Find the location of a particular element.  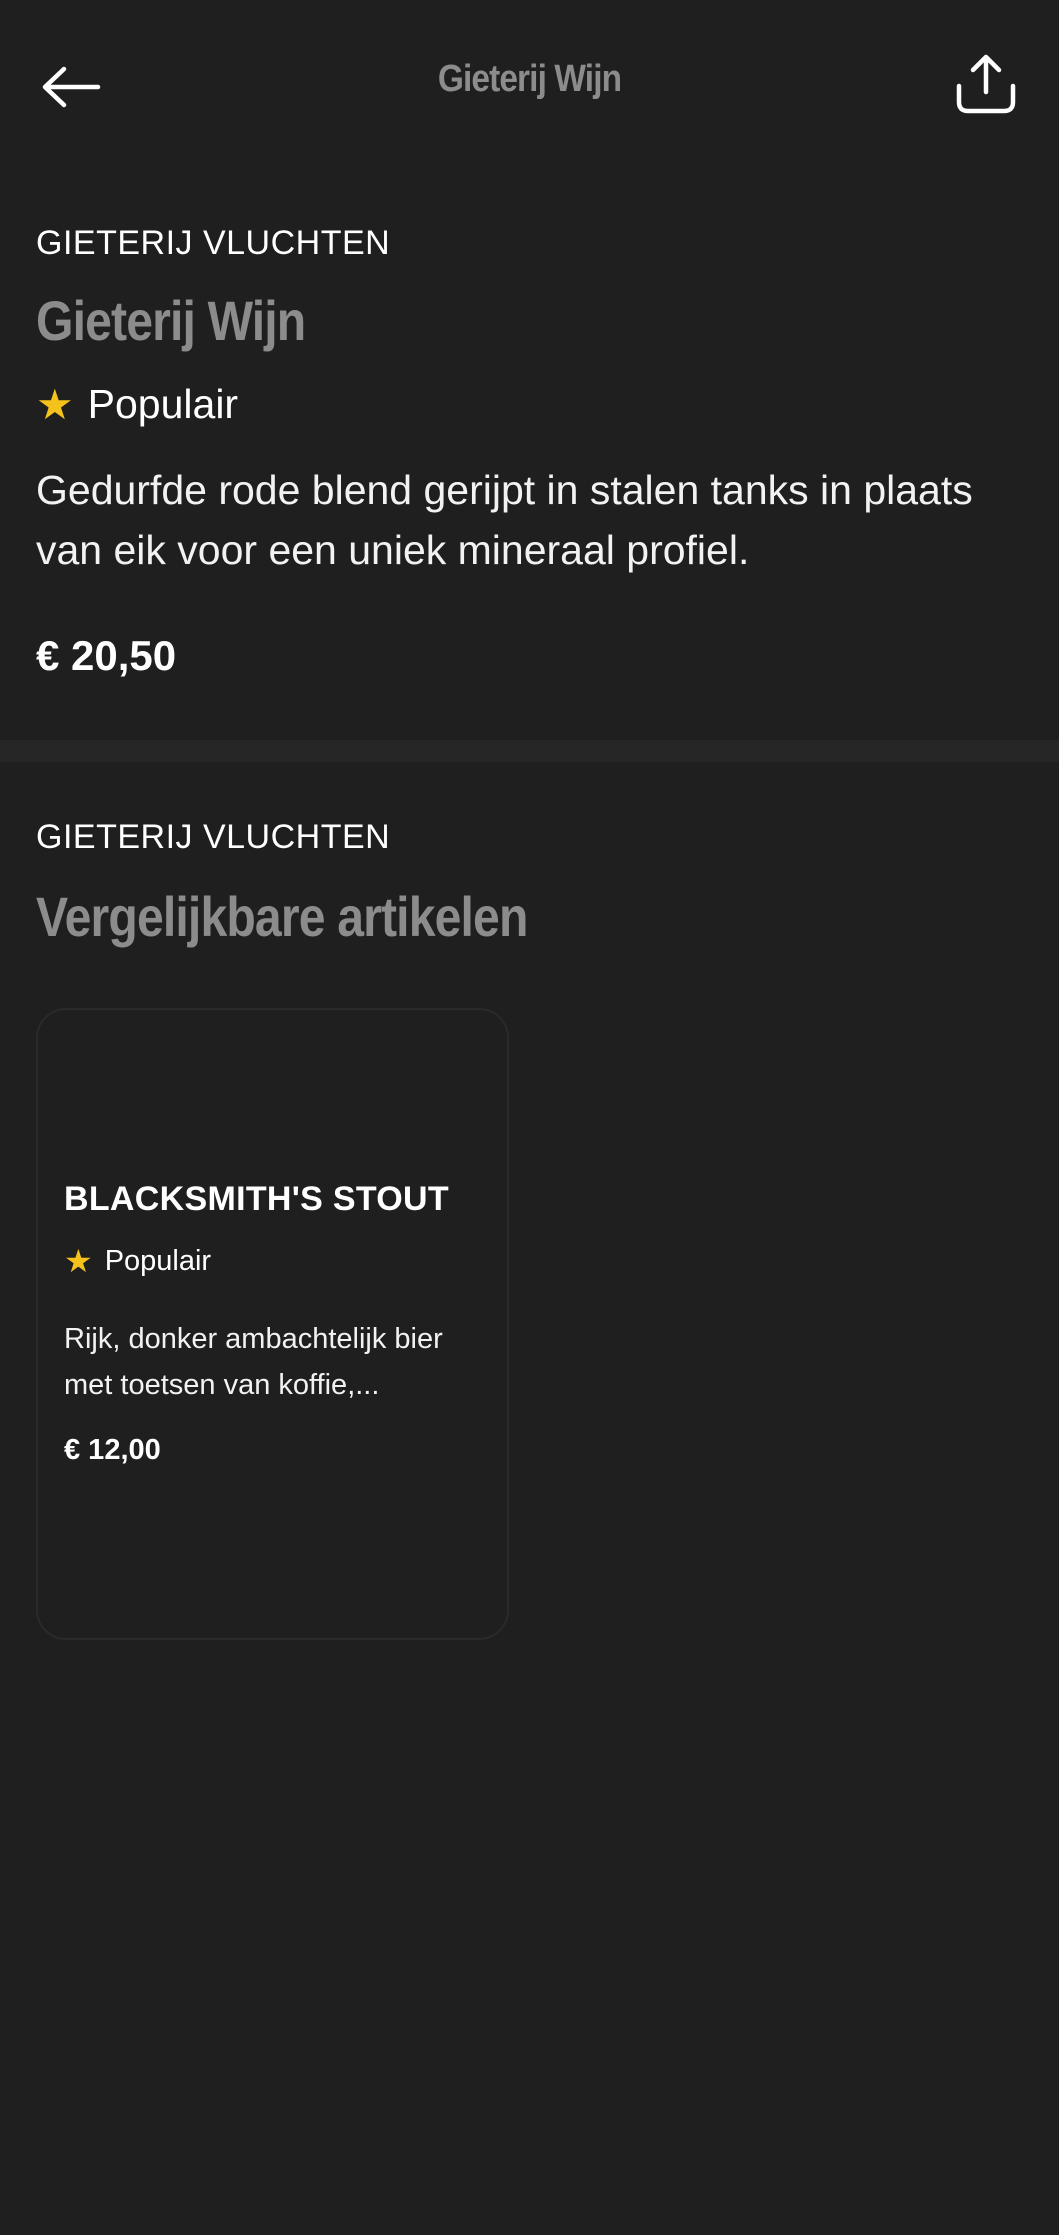

section-divider is located at coordinates (529, 751).